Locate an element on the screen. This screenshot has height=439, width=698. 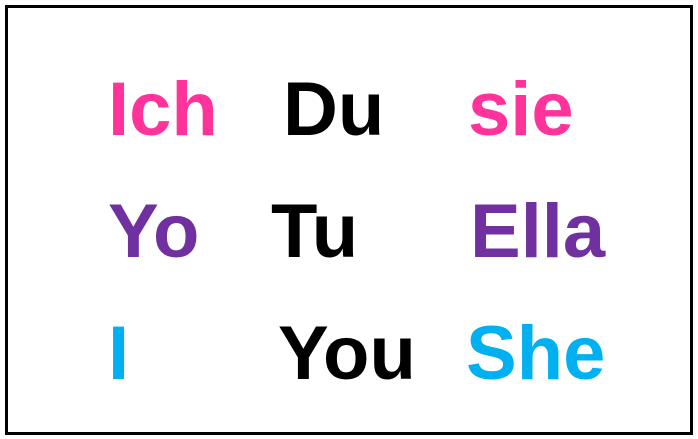
word-tu: Tu is located at coordinates (315, 231).